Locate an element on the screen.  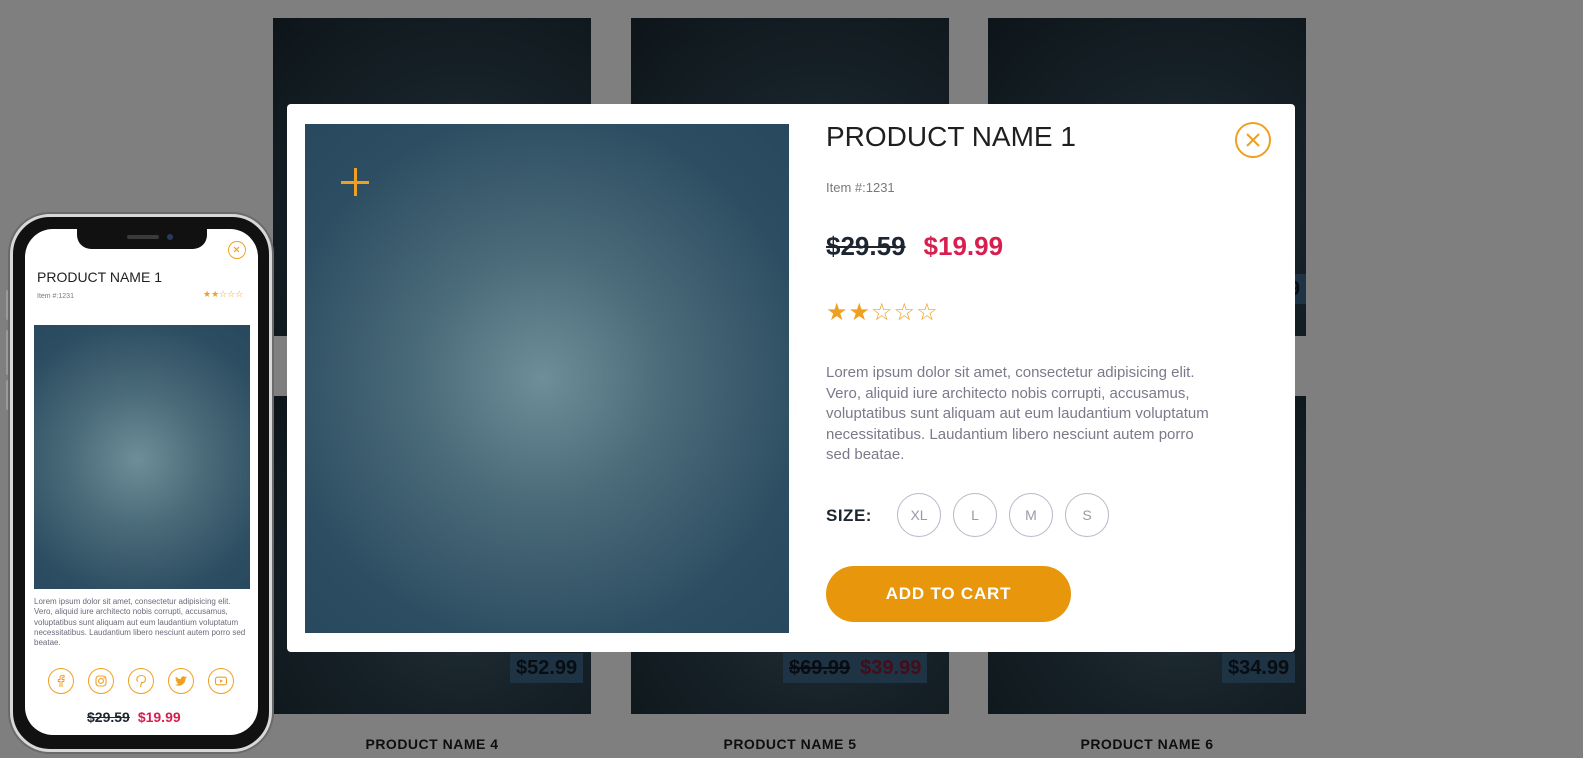
star-rating: ★★☆☆☆ is located at coordinates (882, 312).